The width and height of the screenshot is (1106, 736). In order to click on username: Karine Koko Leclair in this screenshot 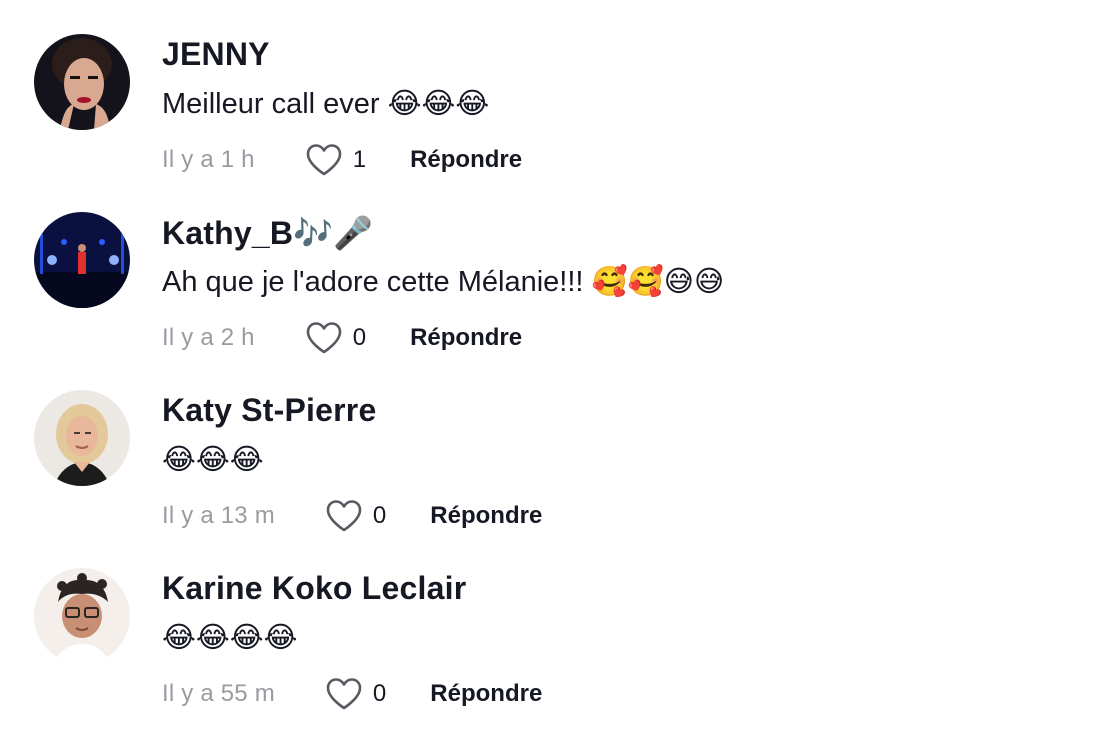, I will do `click(314, 588)`.